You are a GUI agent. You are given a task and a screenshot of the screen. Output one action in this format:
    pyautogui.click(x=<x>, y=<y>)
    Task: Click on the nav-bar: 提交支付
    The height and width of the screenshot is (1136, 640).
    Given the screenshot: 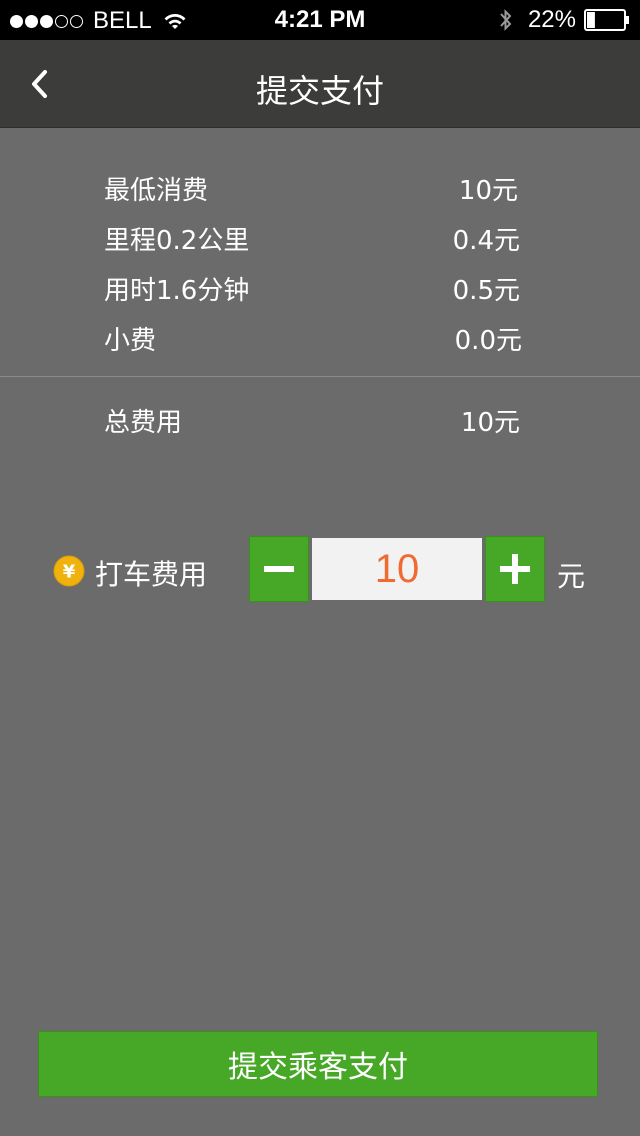 What is the action you would take?
    pyautogui.click(x=320, y=84)
    